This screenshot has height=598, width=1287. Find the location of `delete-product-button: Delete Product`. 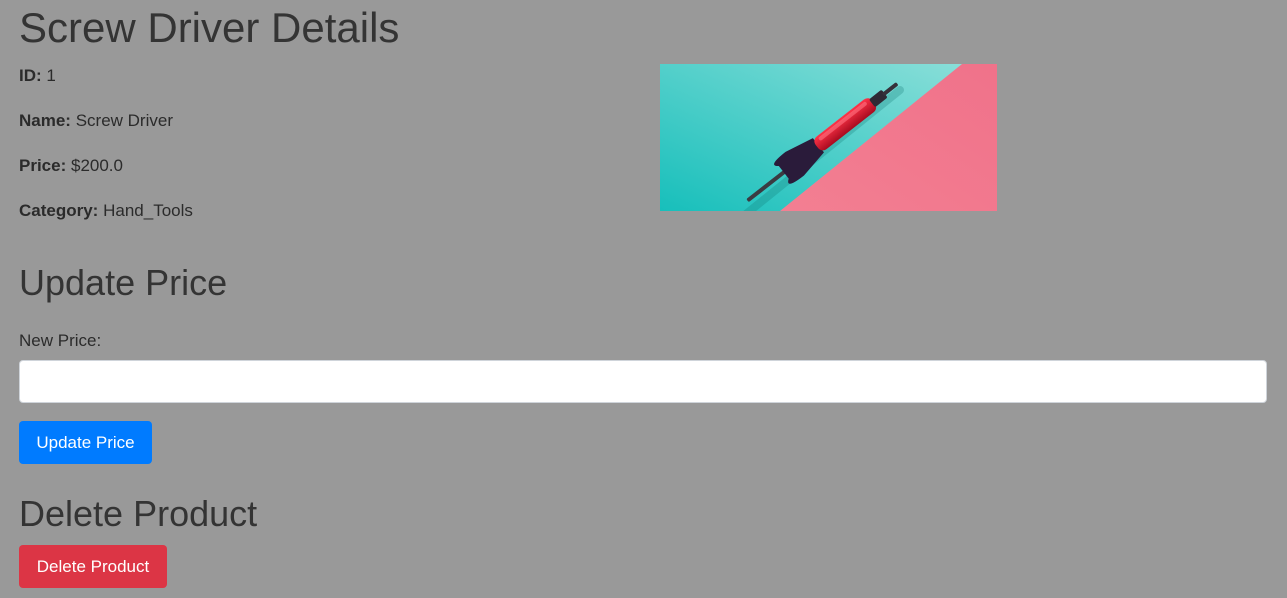

delete-product-button: Delete Product is located at coordinates (93, 566).